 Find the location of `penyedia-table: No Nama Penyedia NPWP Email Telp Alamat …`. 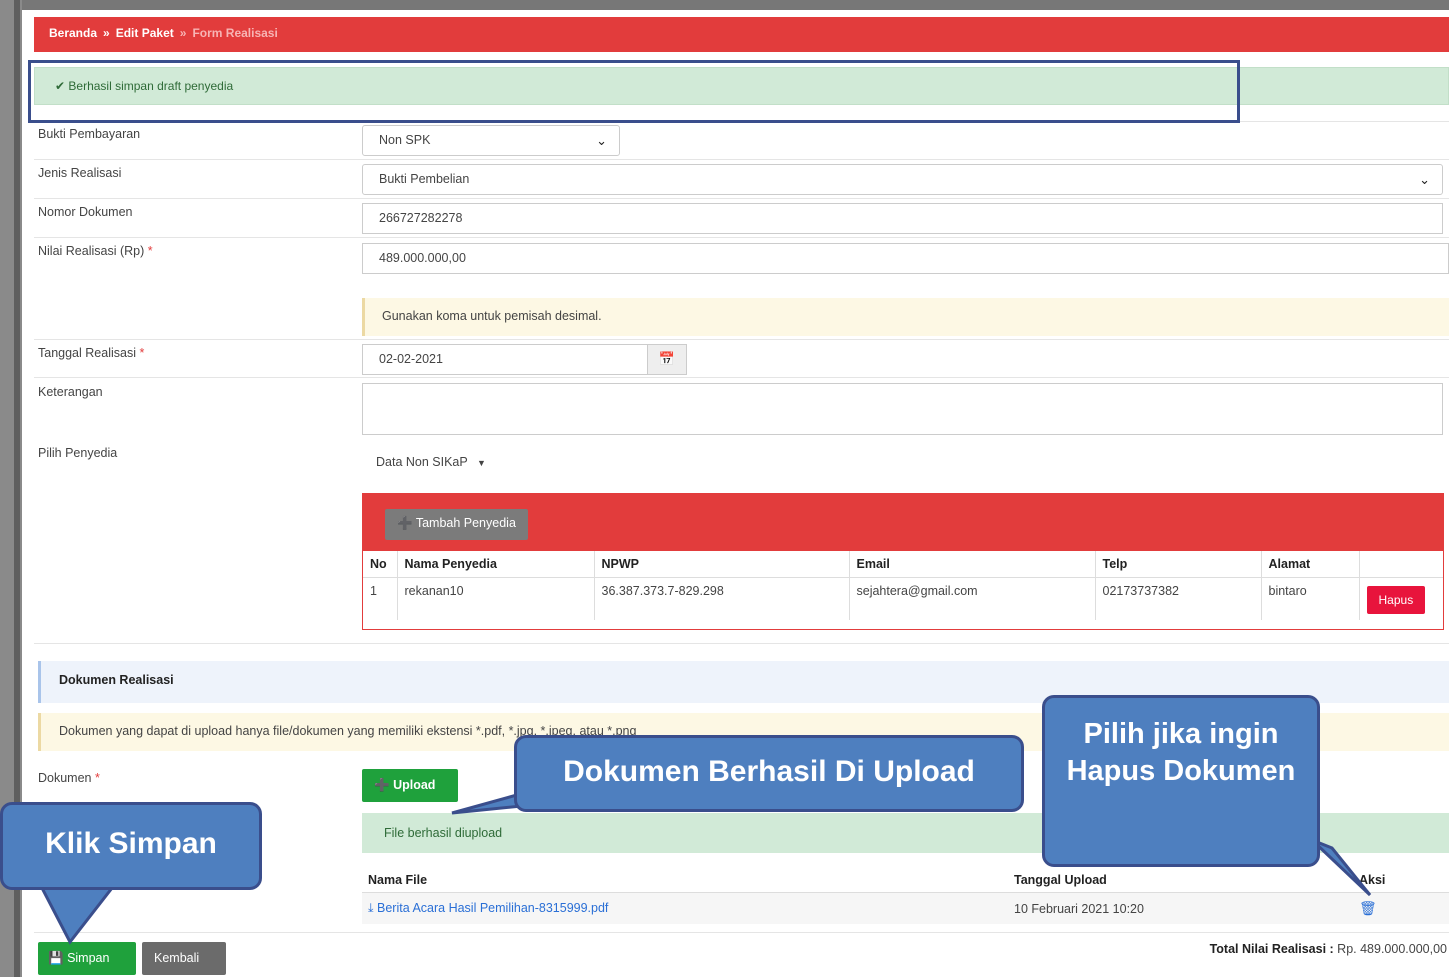

penyedia-table: No Nama Penyedia NPWP Email Telp Alamat … is located at coordinates (903, 585).